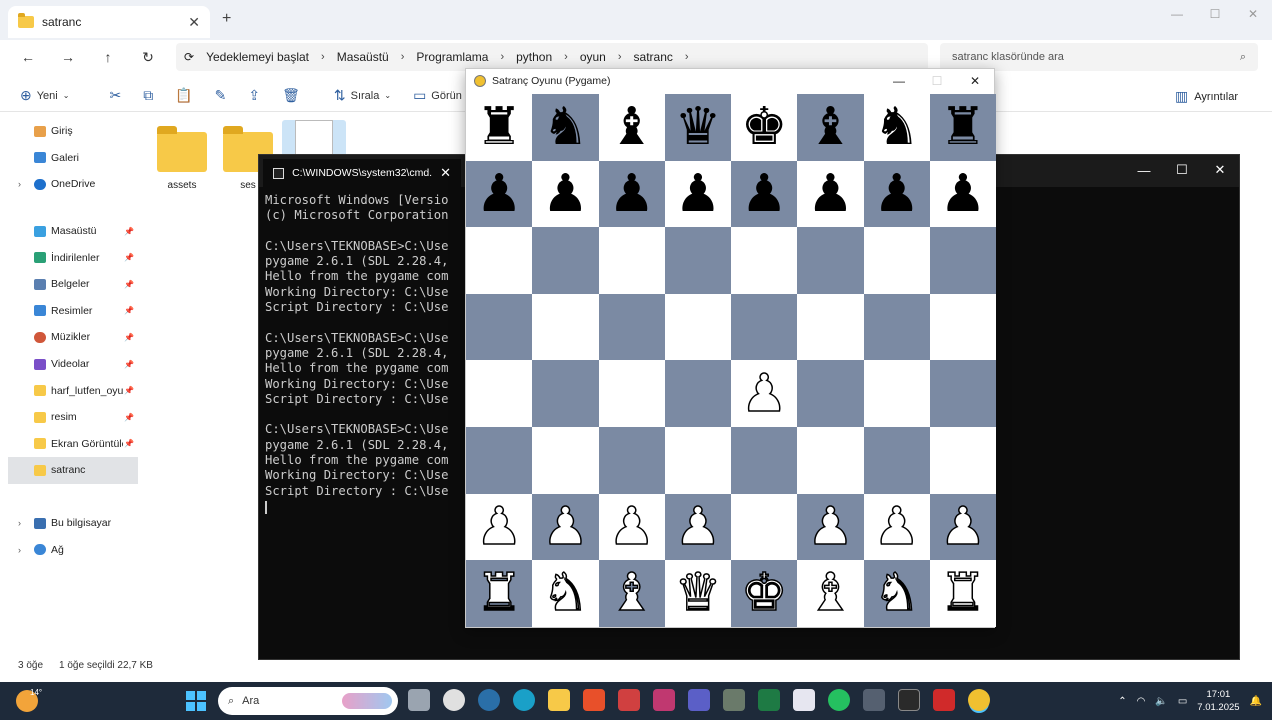  What do you see at coordinates (73, 231) in the screenshot?
I see `sidebar-item-desktop: Masaüstü 📌` at bounding box center [73, 231].